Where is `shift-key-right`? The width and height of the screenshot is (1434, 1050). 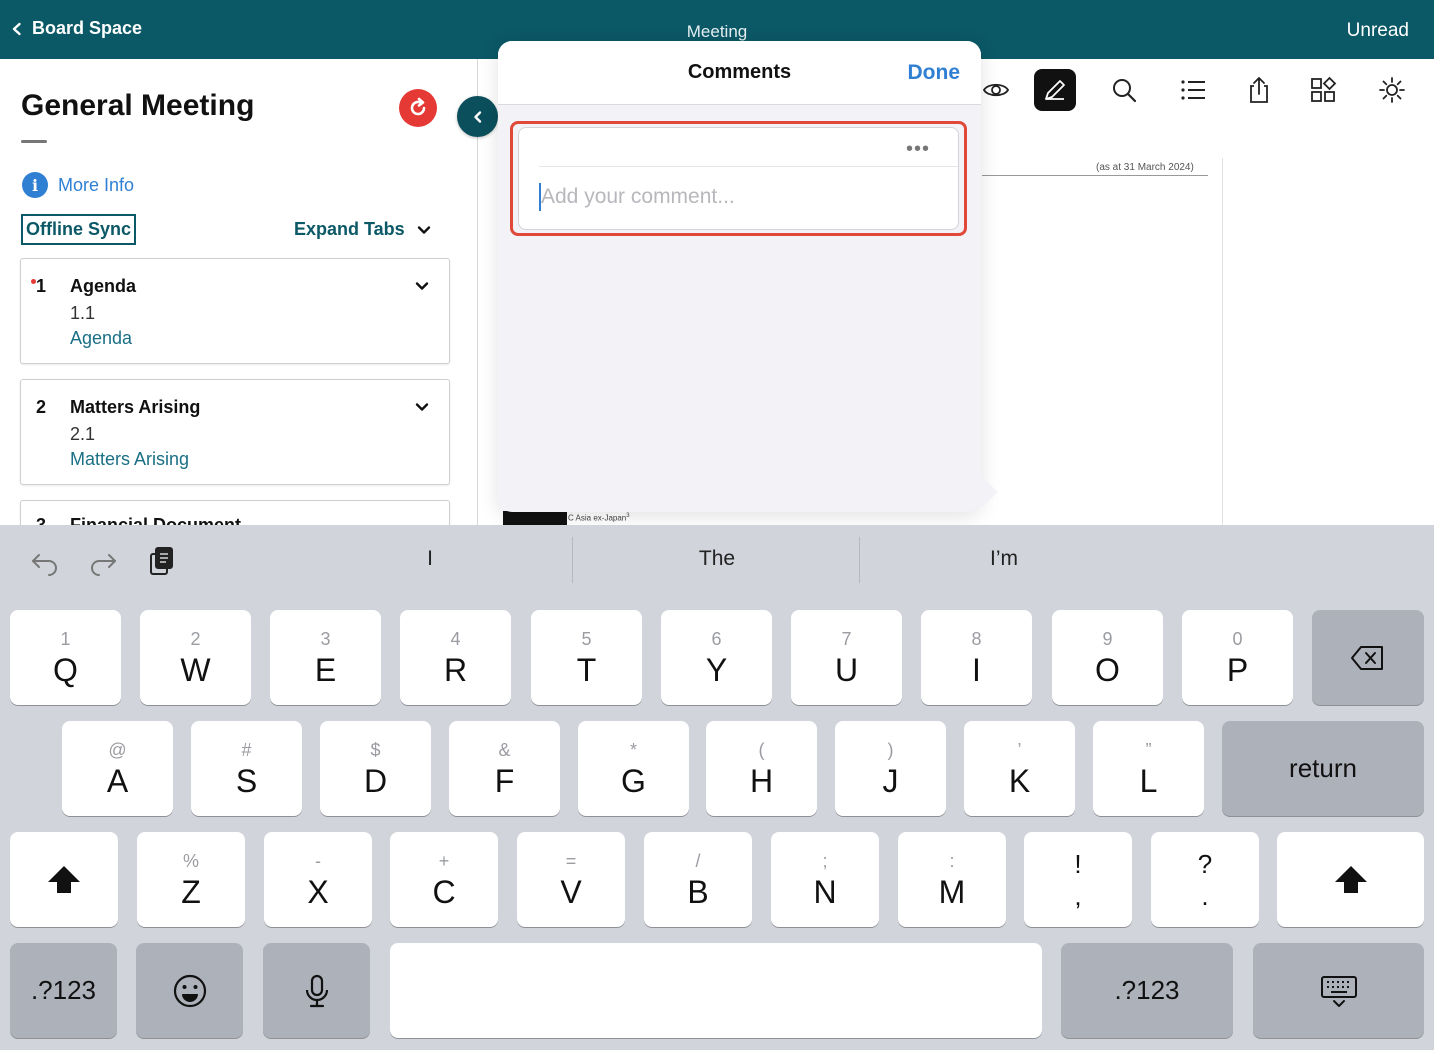 shift-key-right is located at coordinates (1350, 879).